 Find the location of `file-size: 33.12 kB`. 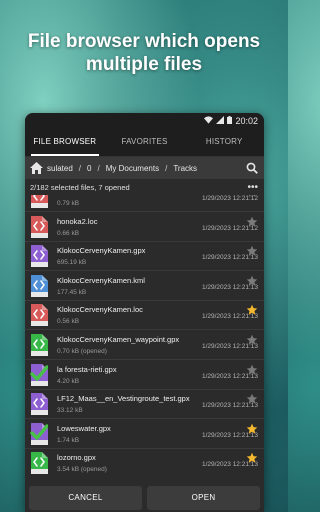

file-size: 33.12 kB is located at coordinates (70, 411).